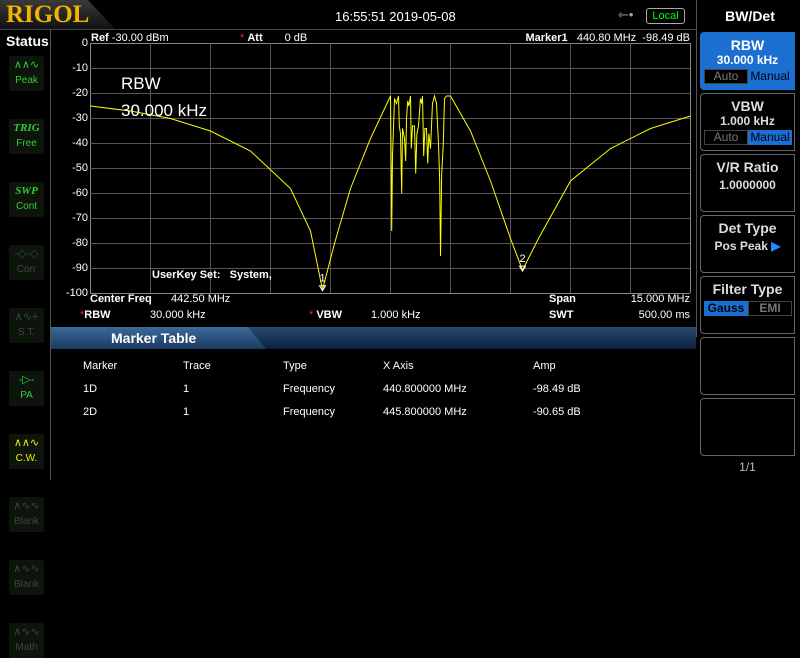  Describe the element at coordinates (80, 268) in the screenshot. I see `y-tick-label: -90` at that location.